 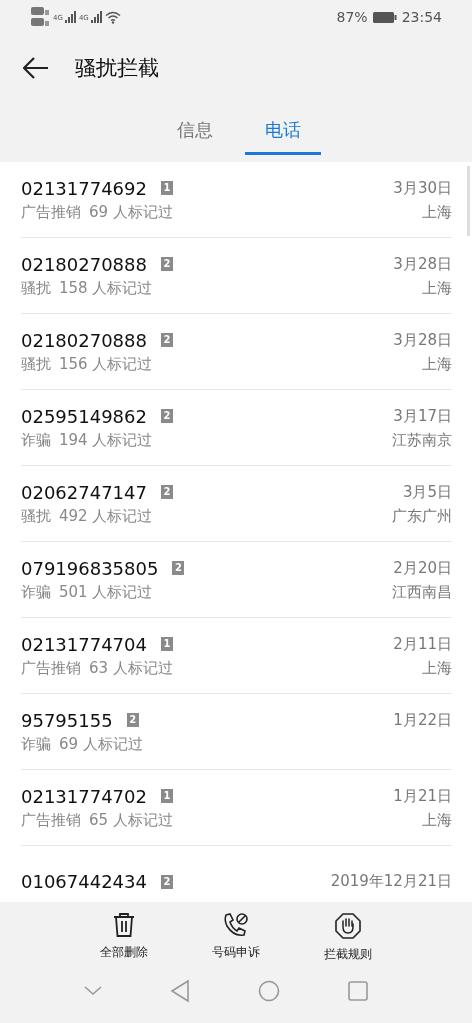 I want to click on phone-number: 02062747147, so click(x=84, y=492).